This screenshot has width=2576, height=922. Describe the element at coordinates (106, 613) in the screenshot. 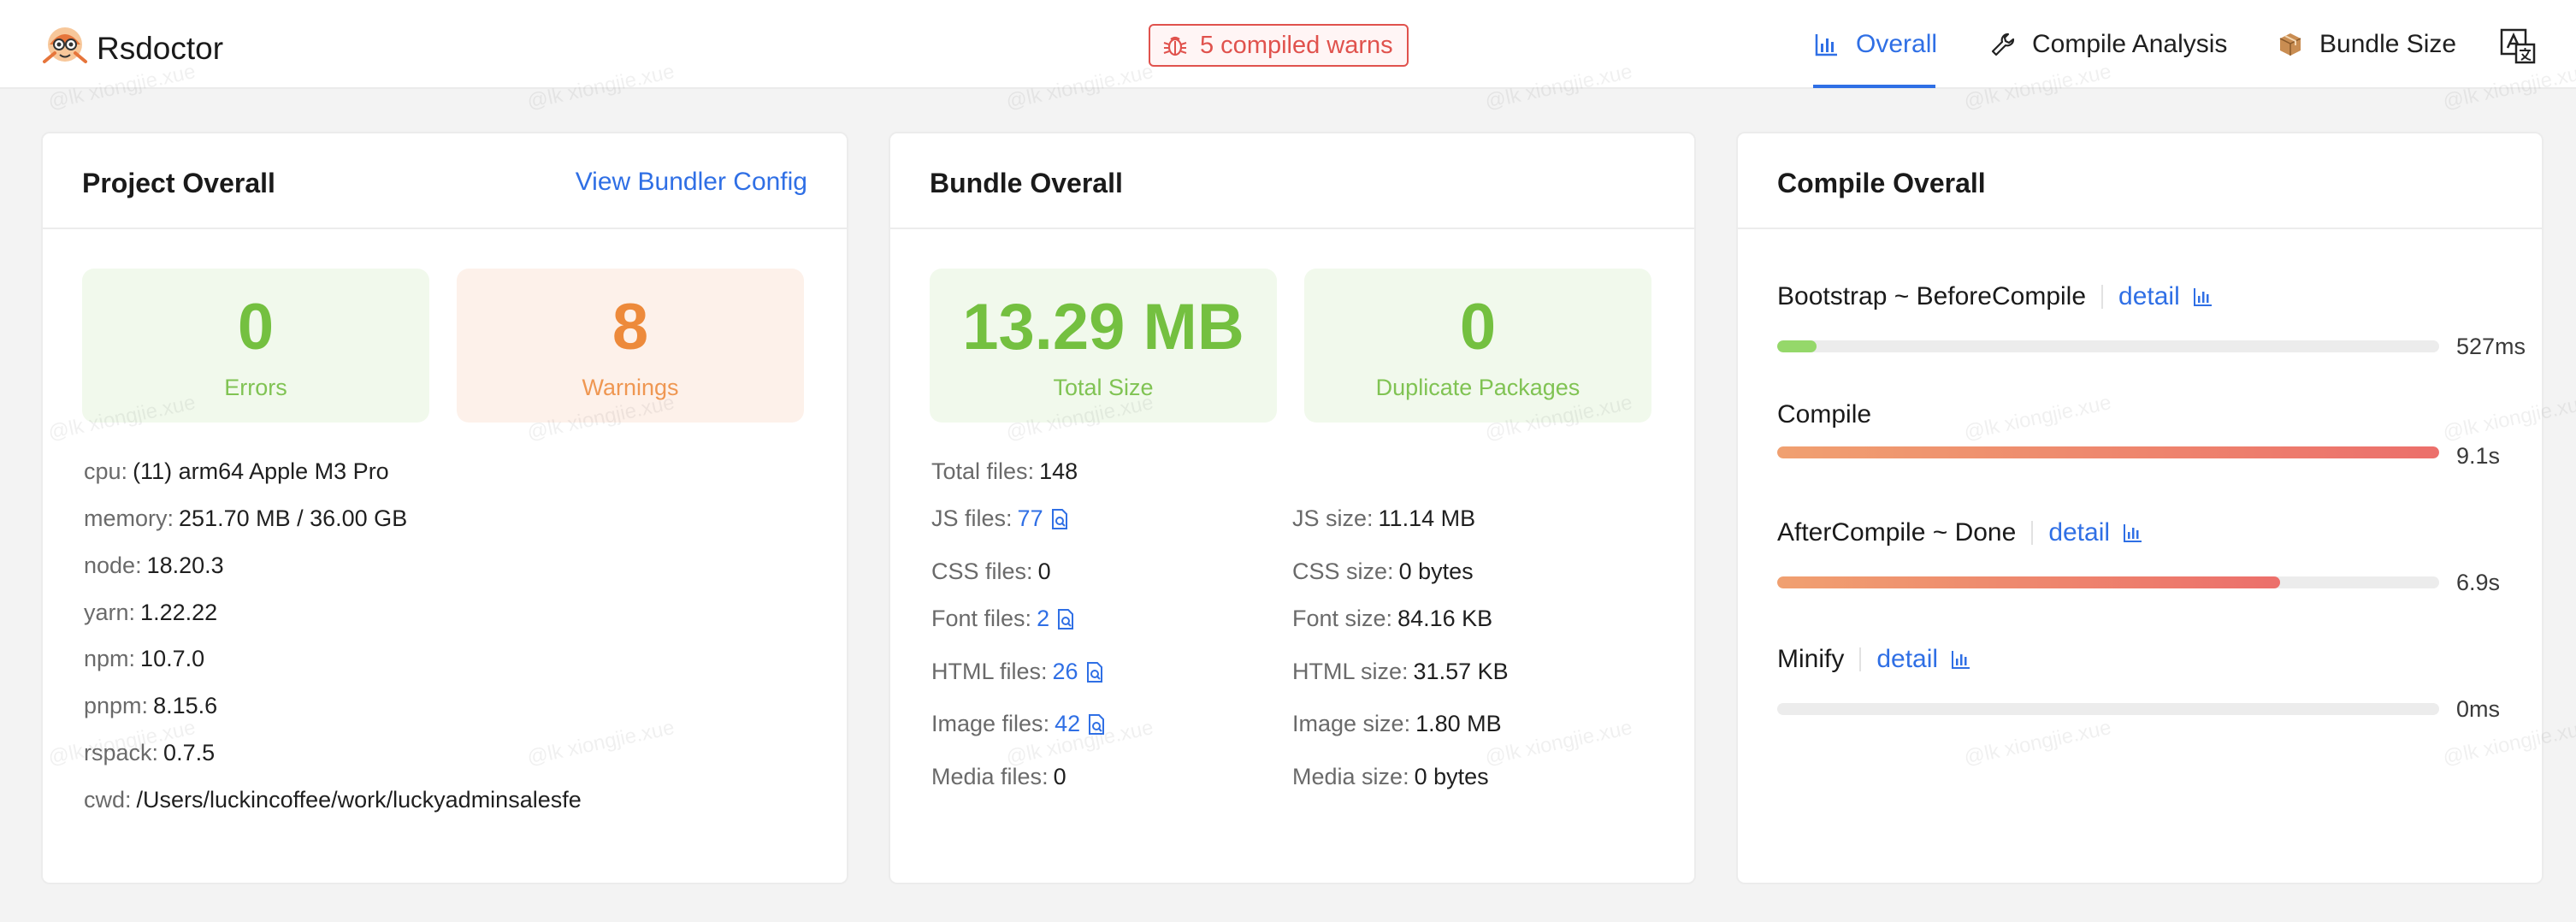

I see `env-key: yarn` at that location.